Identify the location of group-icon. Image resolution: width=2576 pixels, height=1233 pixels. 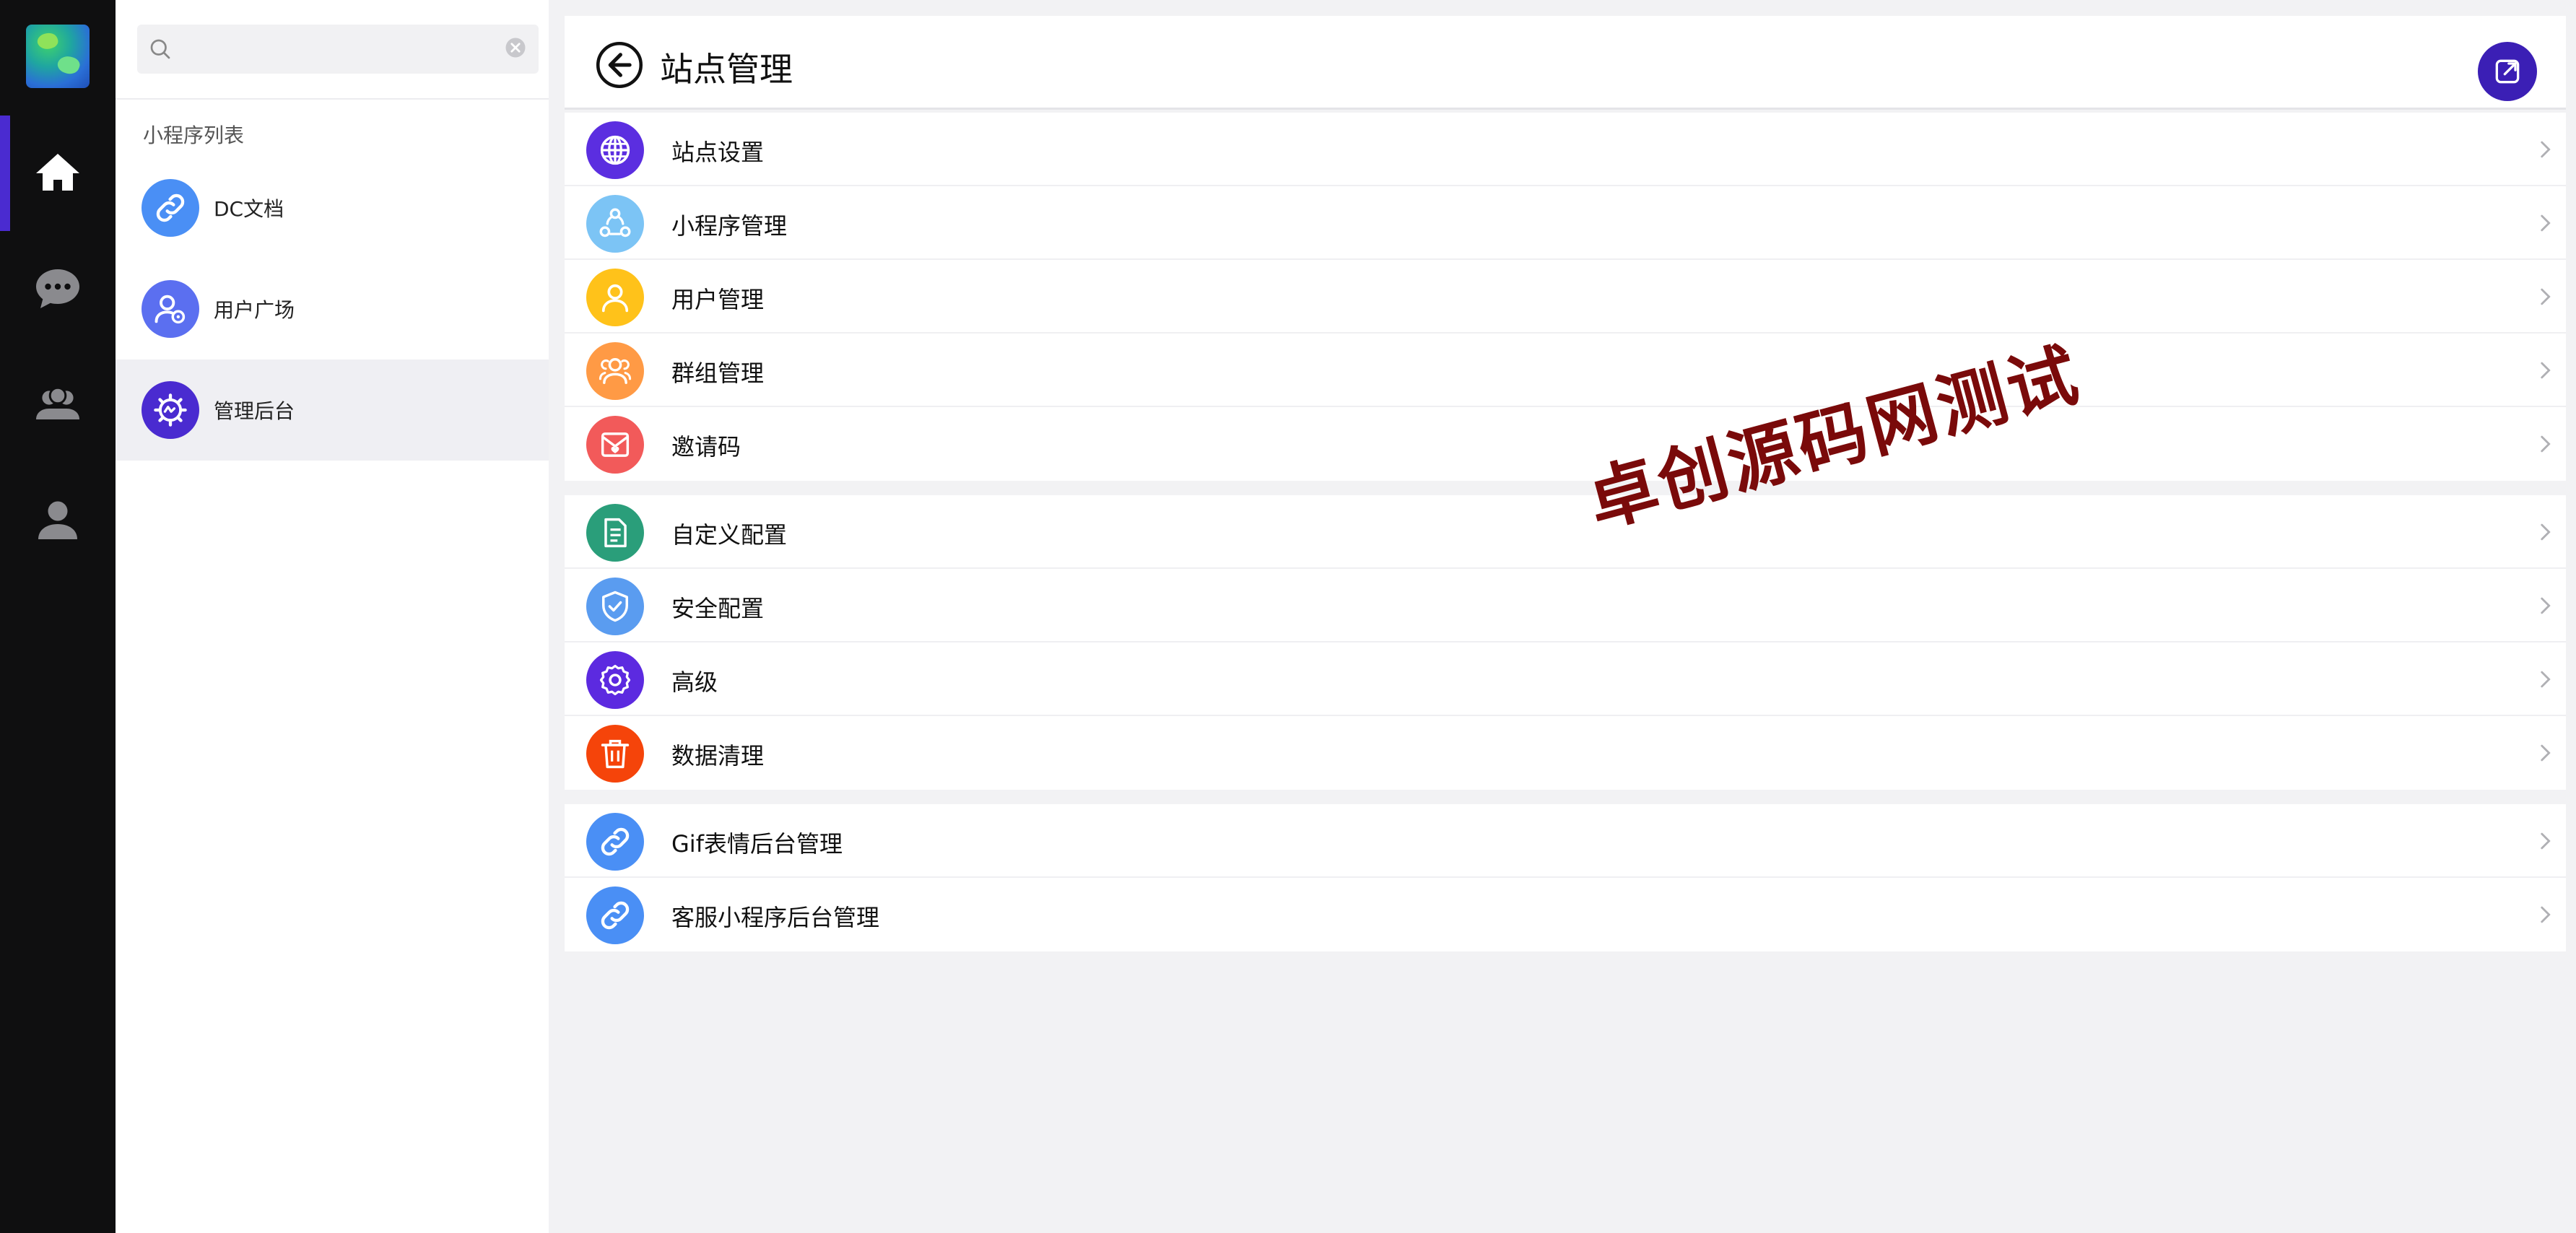
(615, 371).